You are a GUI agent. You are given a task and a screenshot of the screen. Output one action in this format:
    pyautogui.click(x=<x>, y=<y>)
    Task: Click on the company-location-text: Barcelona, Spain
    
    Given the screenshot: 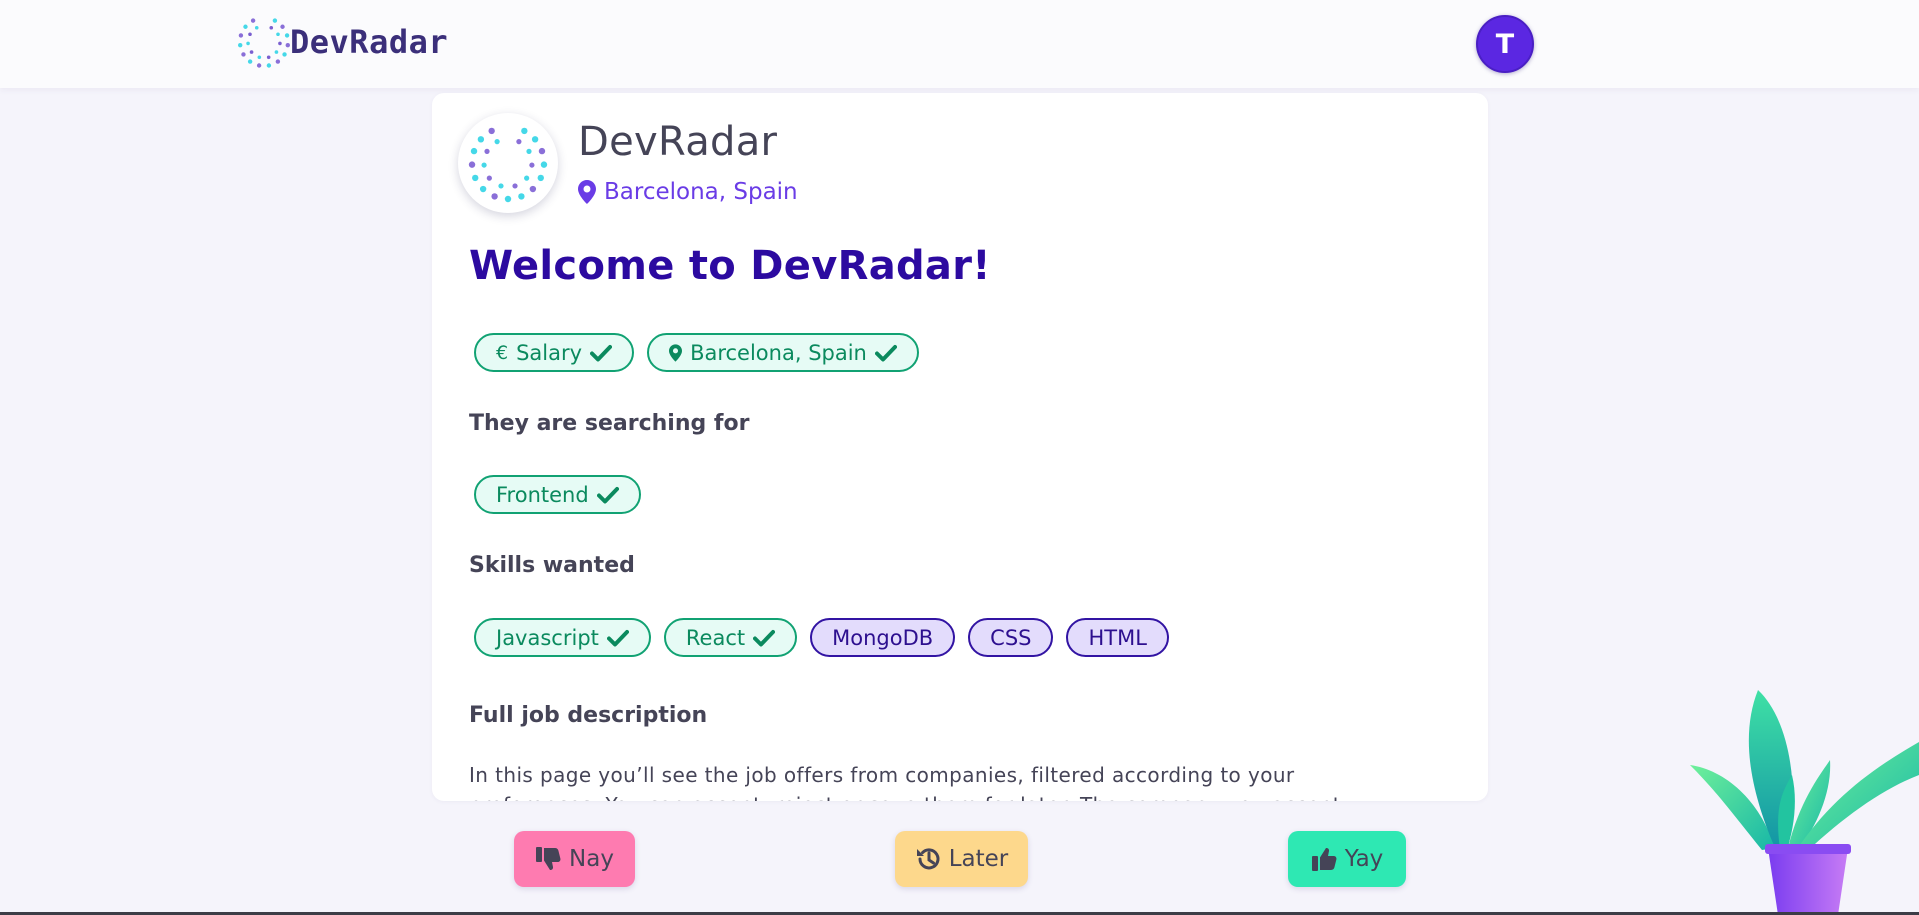 What is the action you would take?
    pyautogui.click(x=701, y=192)
    